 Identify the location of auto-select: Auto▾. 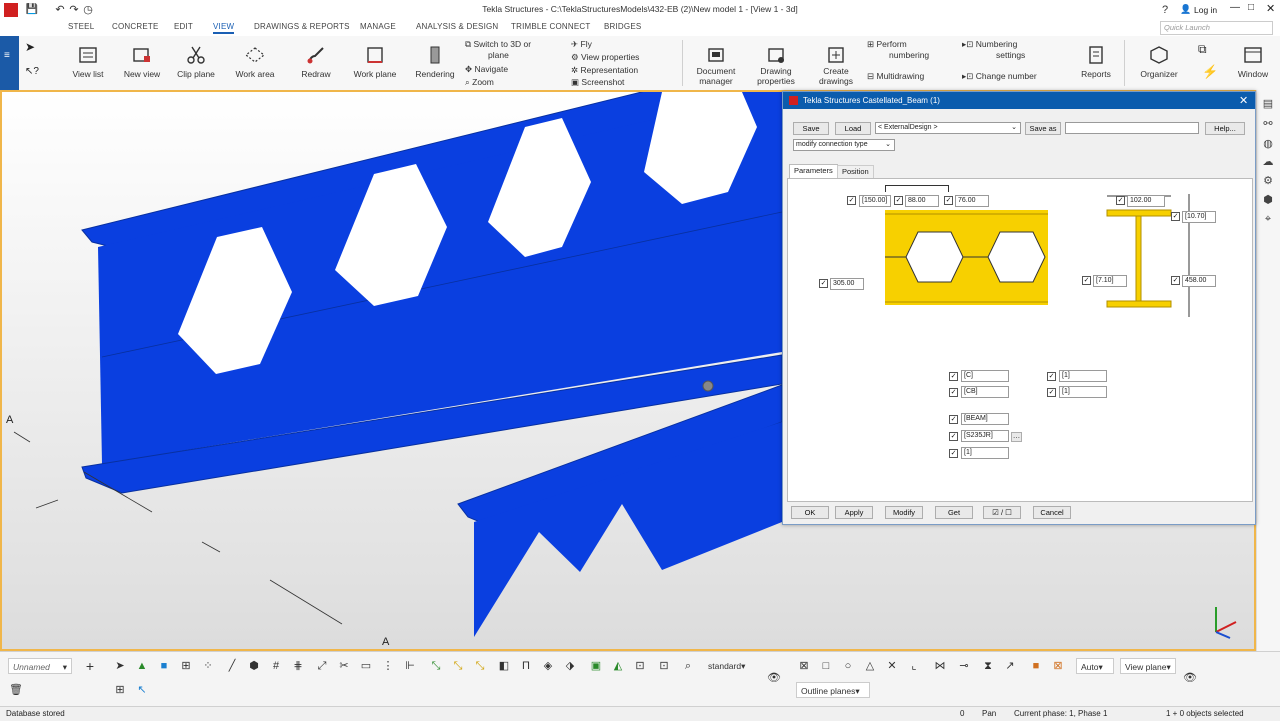
(1095, 666).